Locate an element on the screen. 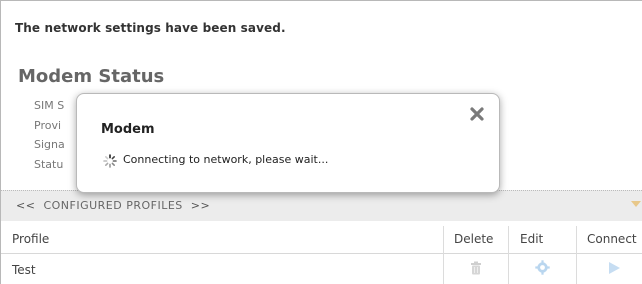  spinner-icon is located at coordinates (110, 162).